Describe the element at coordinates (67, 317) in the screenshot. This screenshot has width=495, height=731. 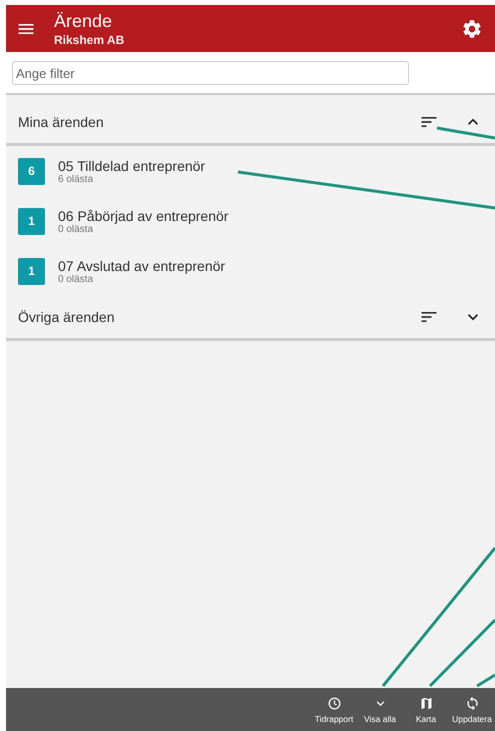
I see `group-title: Övriga ärenden` at that location.